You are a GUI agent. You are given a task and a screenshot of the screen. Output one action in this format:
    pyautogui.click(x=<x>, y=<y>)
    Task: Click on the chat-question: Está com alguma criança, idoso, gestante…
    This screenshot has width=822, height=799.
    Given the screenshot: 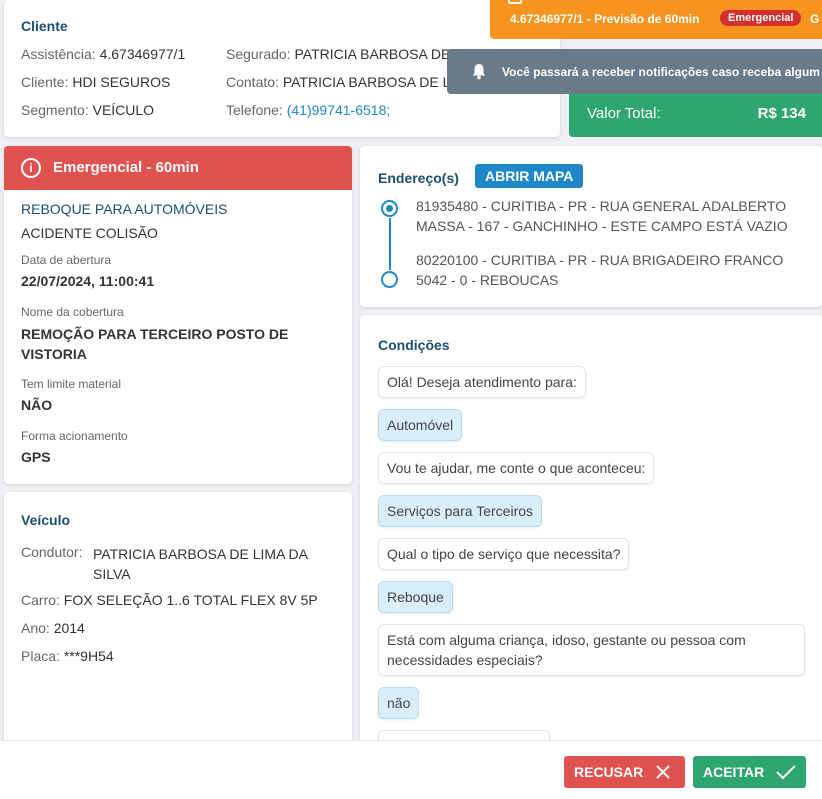 What is the action you would take?
    pyautogui.click(x=591, y=650)
    